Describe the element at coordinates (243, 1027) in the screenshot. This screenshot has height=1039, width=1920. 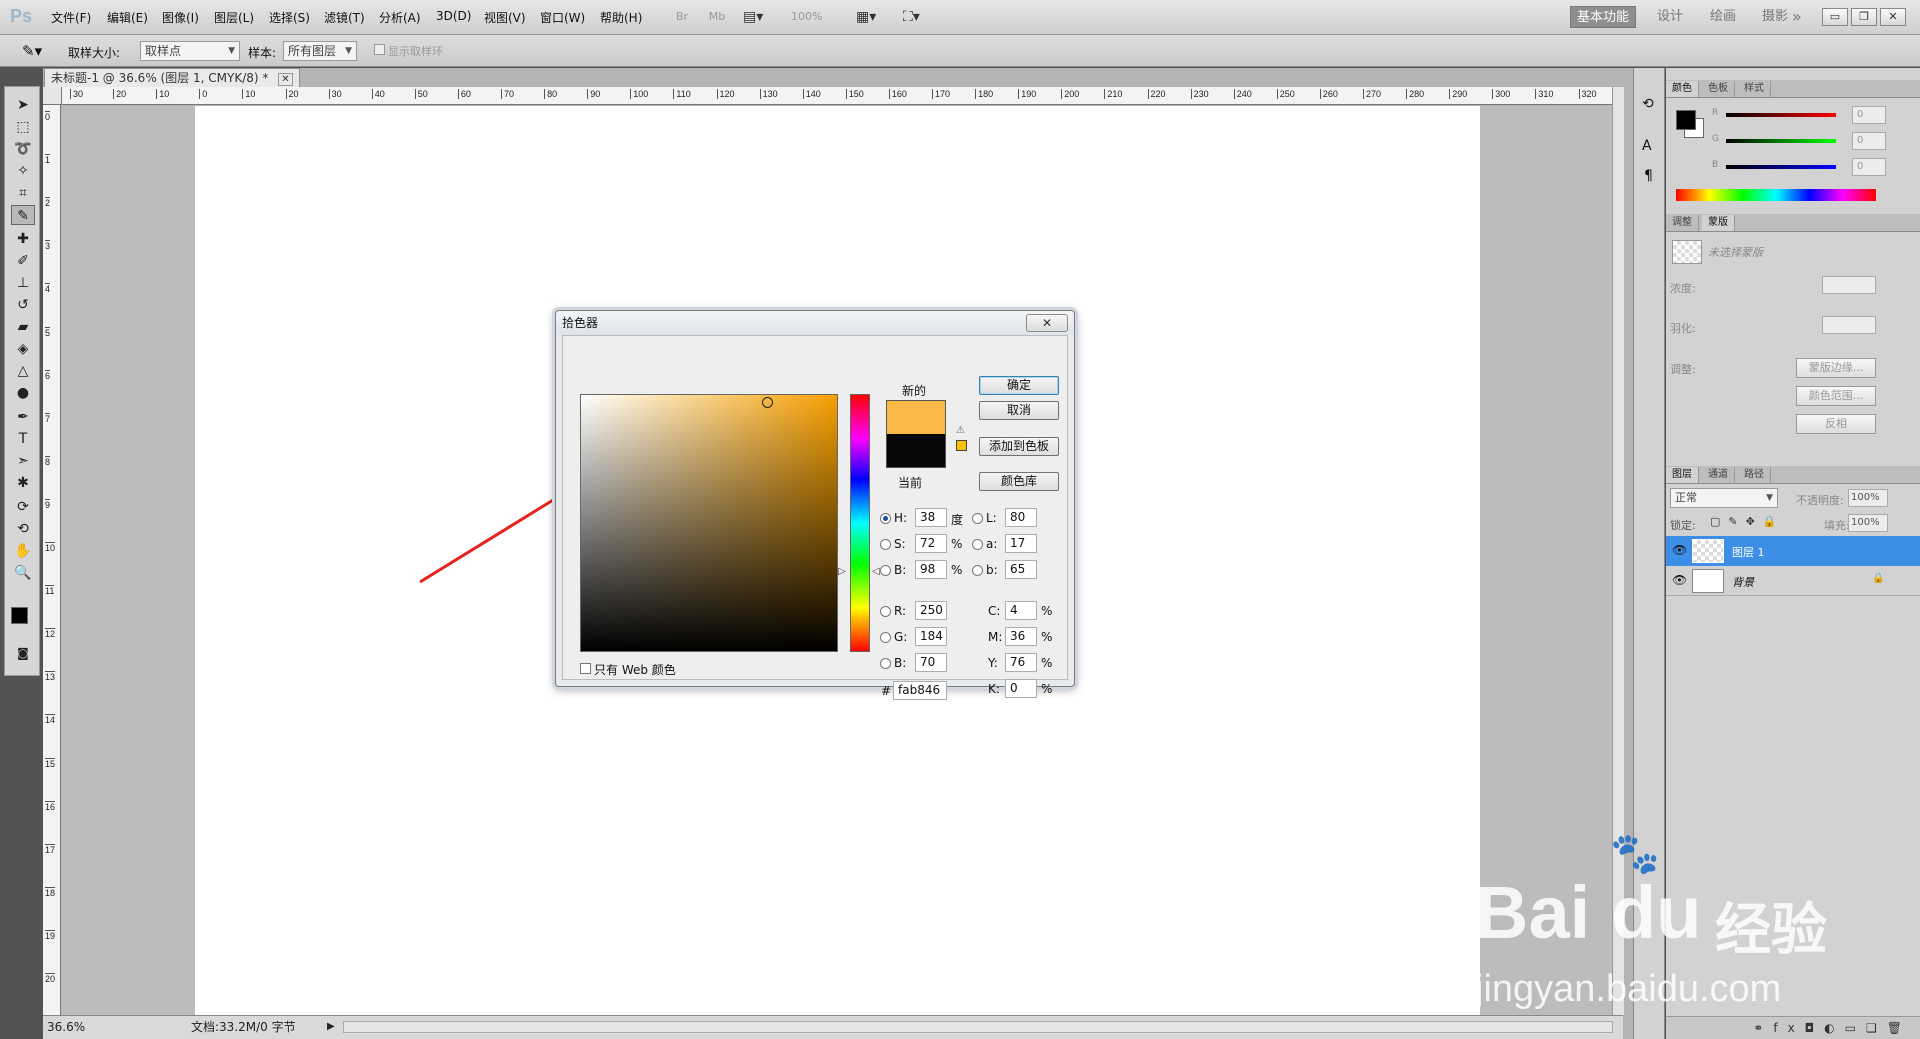
I see `status-document-size: 文档:33.2M/0 字节` at that location.